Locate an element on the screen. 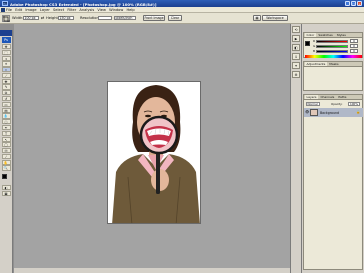 This screenshot has width=364, height=273. screen-mode-icon: ▣ is located at coordinates (6, 193).